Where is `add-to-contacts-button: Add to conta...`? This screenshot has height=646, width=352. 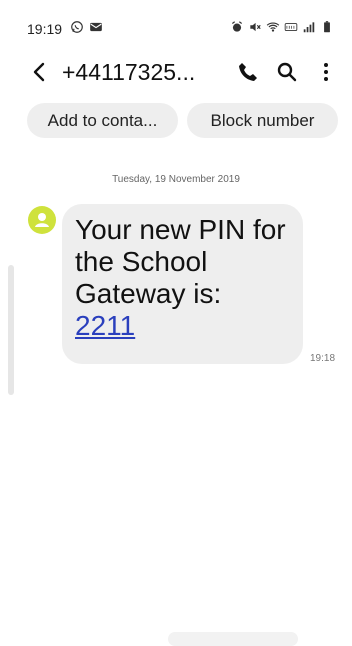
add-to-contacts-button: Add to conta... is located at coordinates (102, 120).